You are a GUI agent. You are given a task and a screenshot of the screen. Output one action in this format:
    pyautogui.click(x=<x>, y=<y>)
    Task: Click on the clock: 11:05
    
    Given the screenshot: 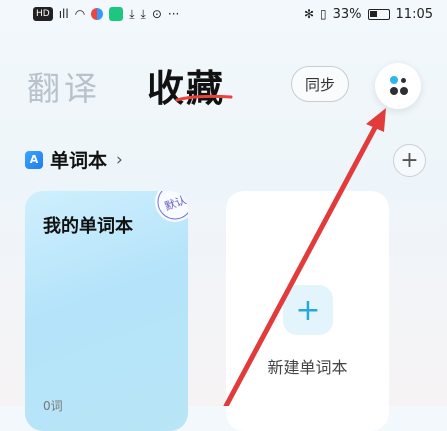 What is the action you would take?
    pyautogui.click(x=414, y=14)
    